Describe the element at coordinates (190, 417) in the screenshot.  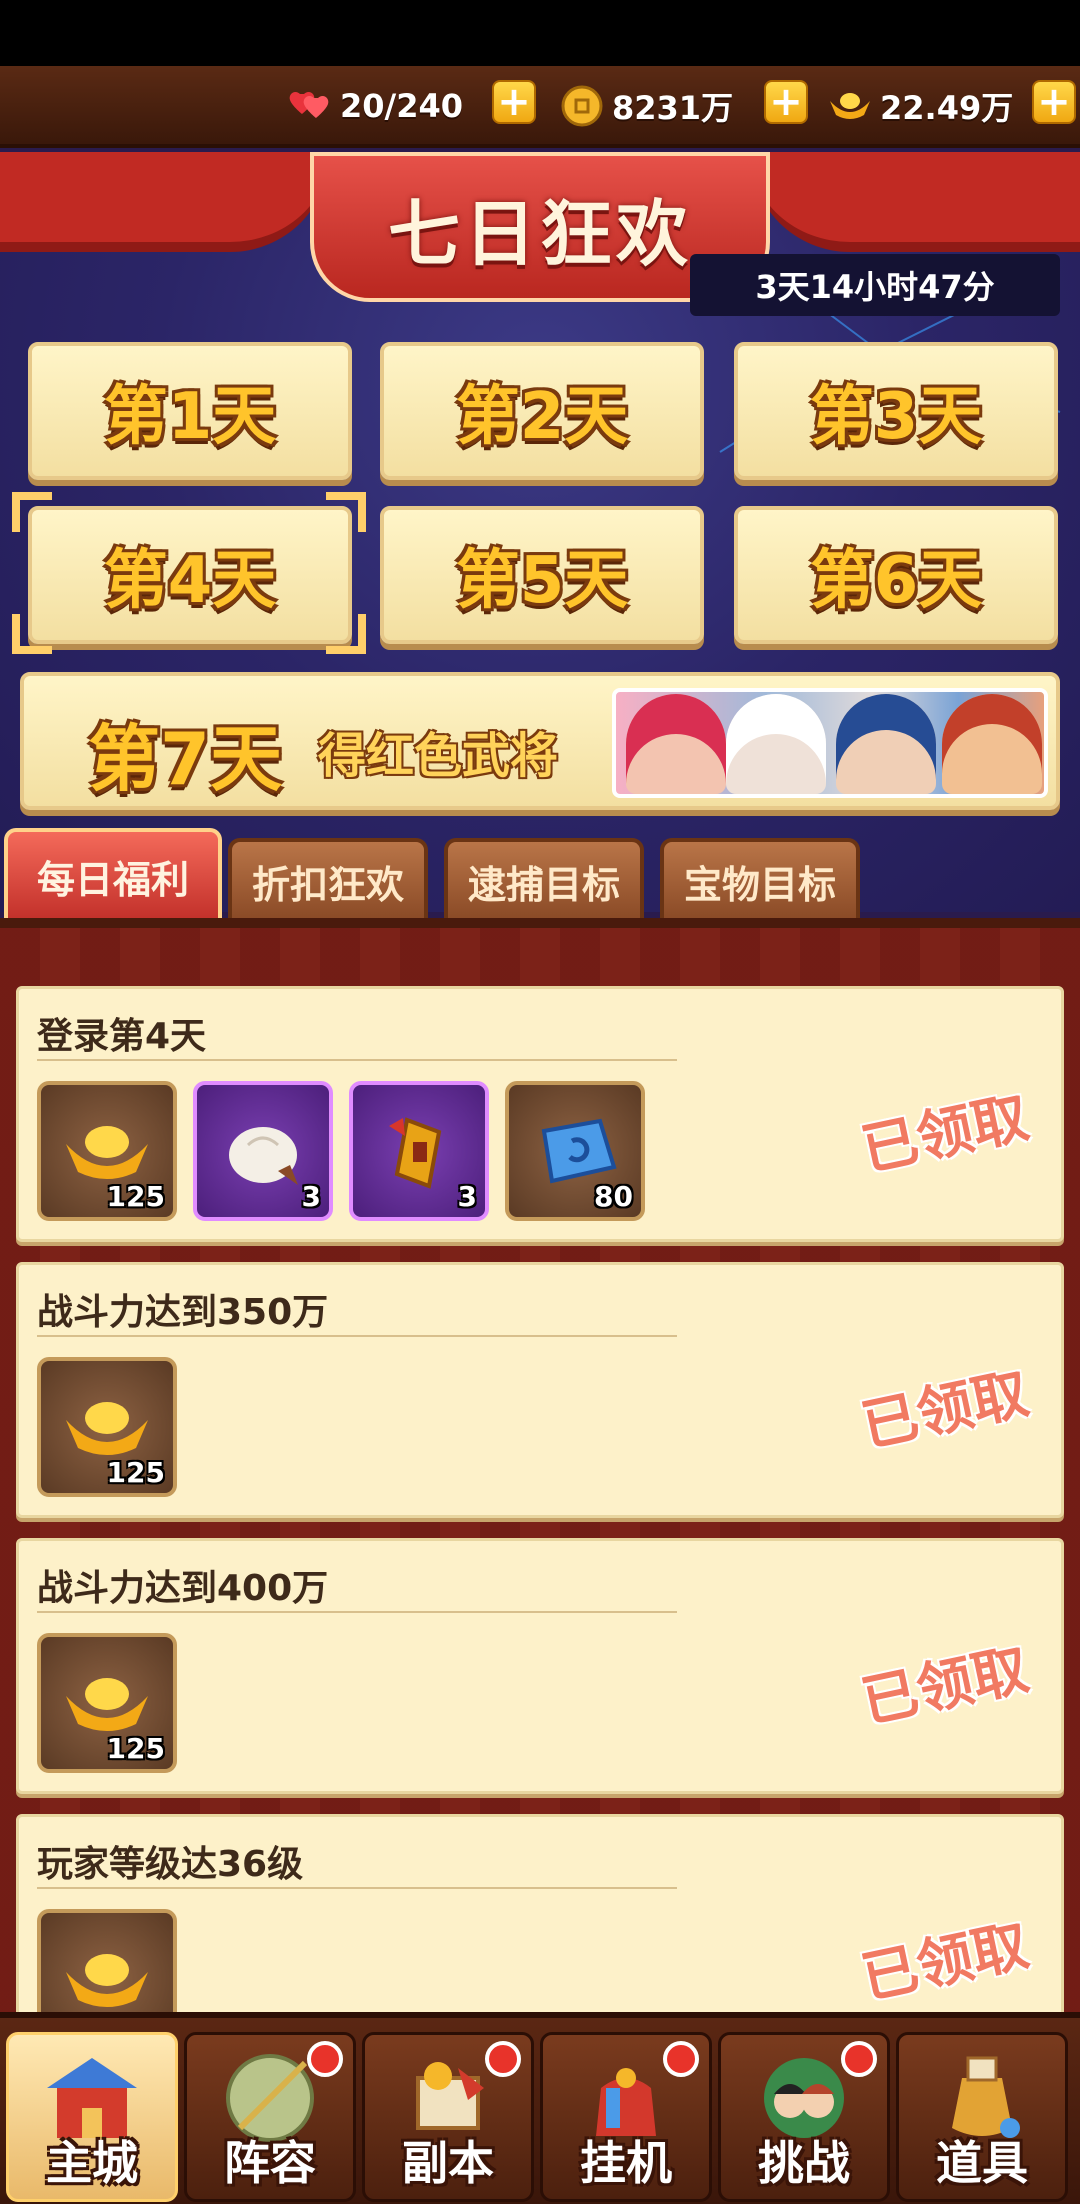
I see `day-label: 第1天` at that location.